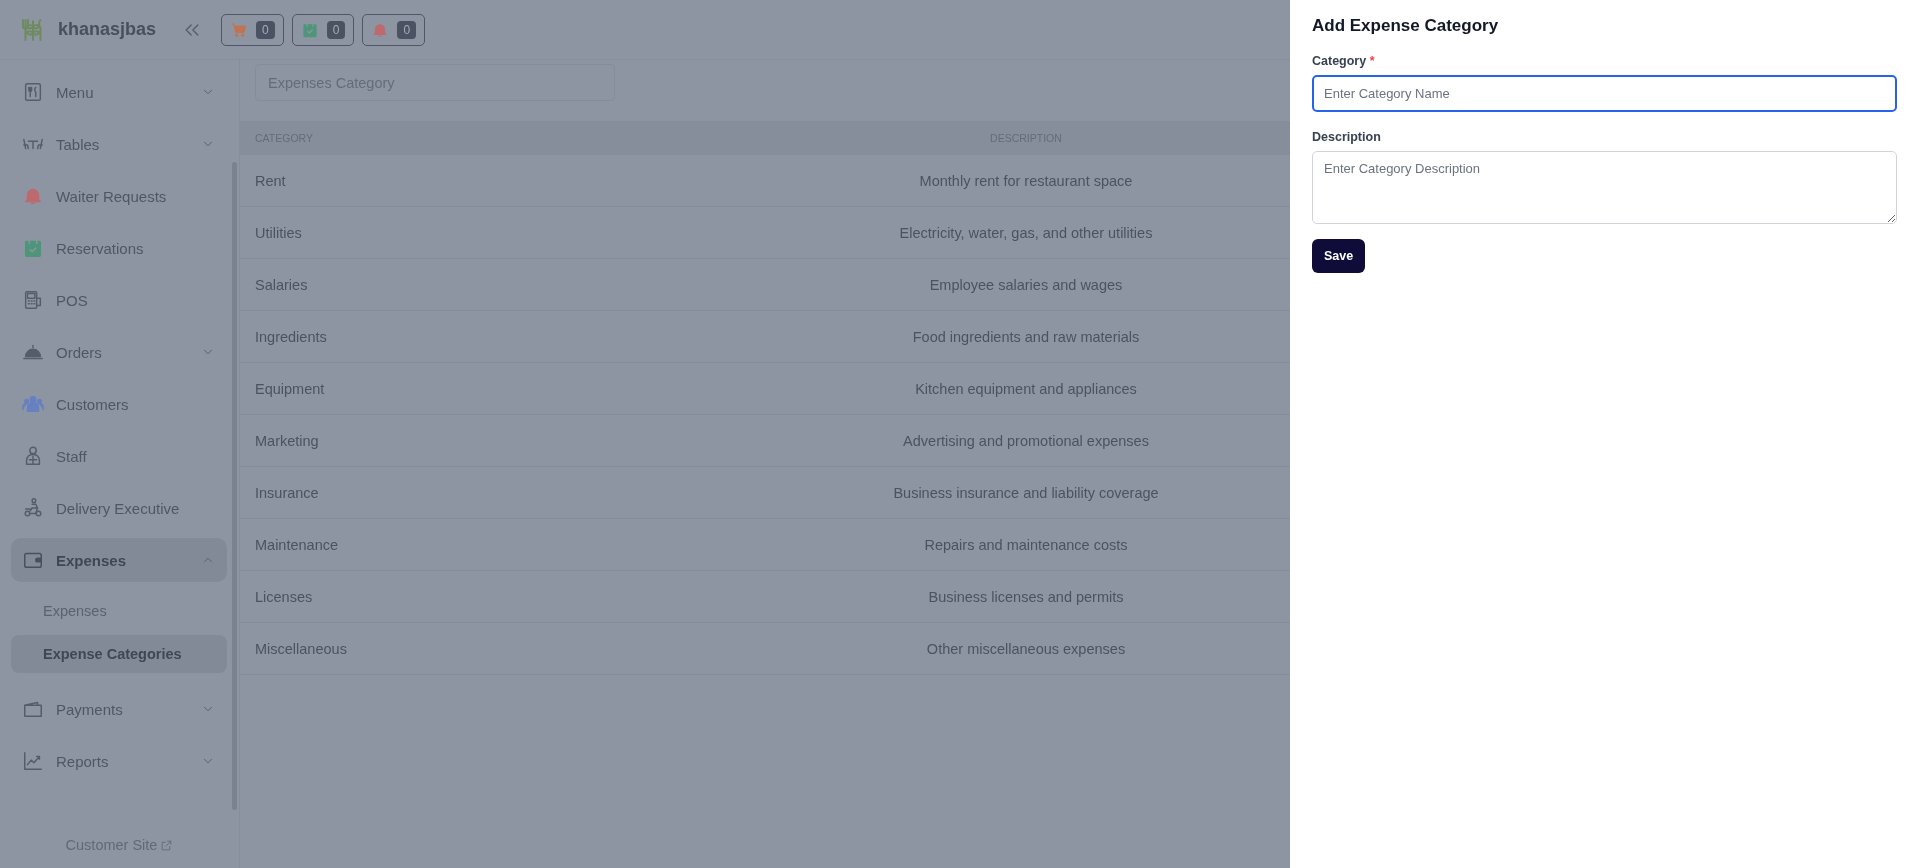 This screenshot has height=868, width=1919. I want to click on pos-terminal-icon, so click(33, 300).